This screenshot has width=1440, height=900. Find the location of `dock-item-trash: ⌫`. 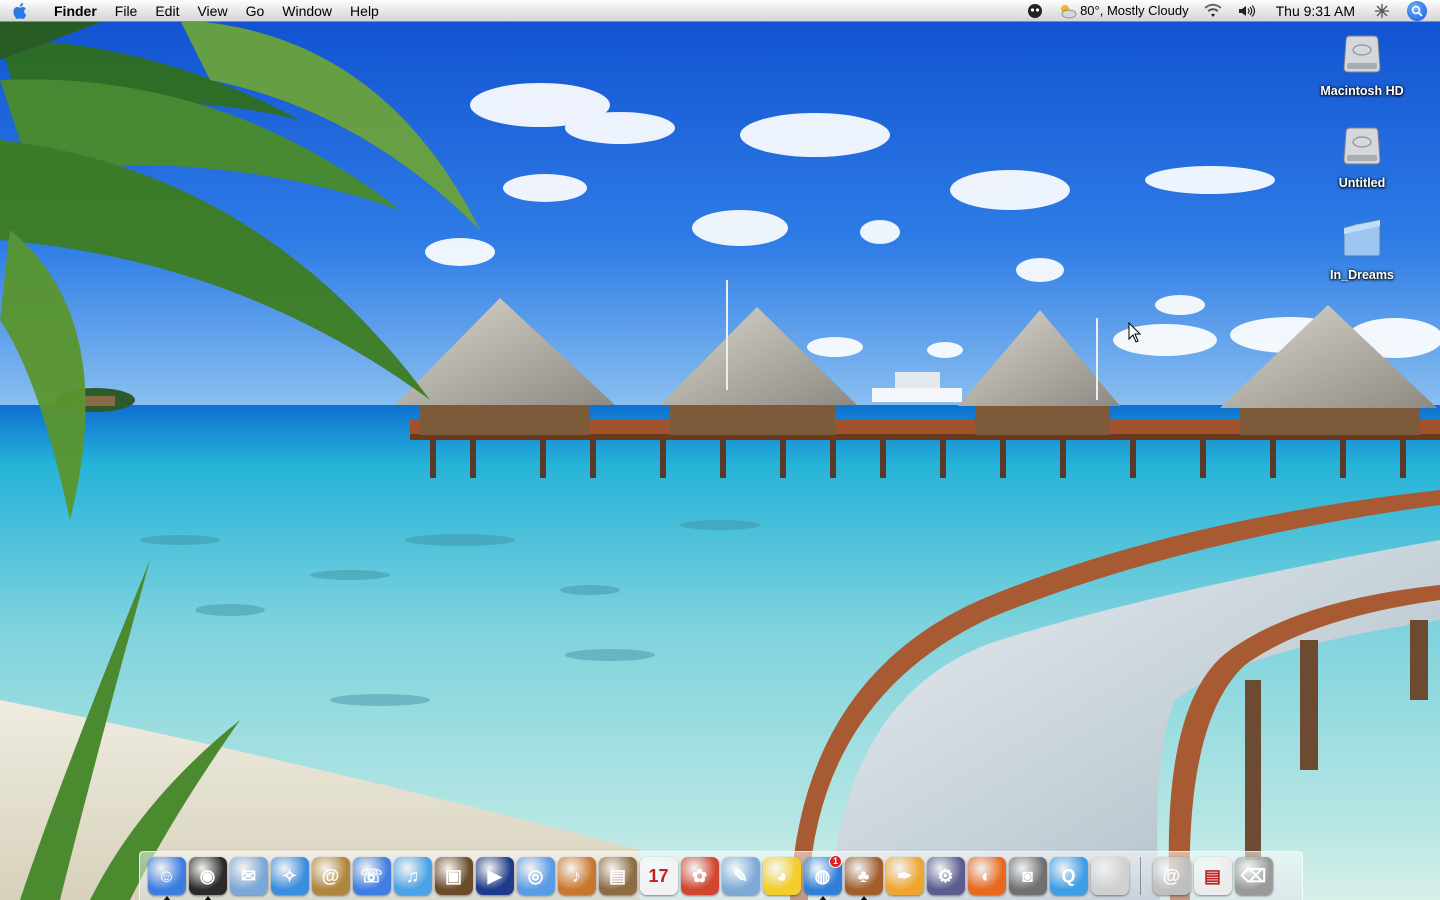

dock-item-trash: ⌫ is located at coordinates (1253, 876).